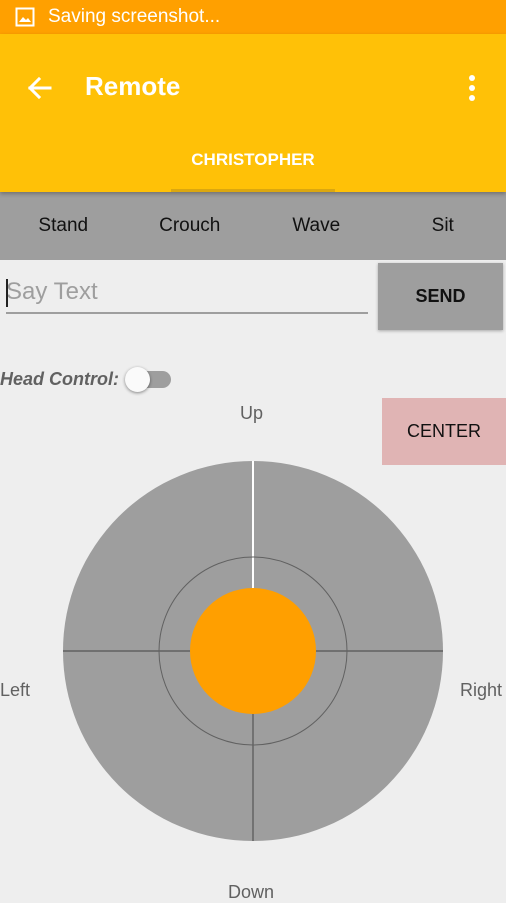 The width and height of the screenshot is (506, 903). What do you see at coordinates (63, 226) in the screenshot?
I see `stand-button: Stand` at bounding box center [63, 226].